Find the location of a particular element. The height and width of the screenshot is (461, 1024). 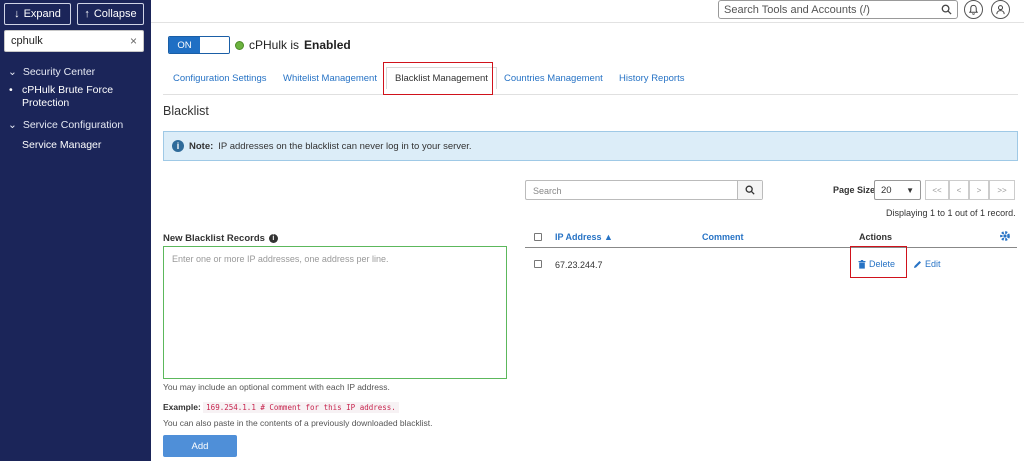

add-button: Add is located at coordinates (200, 446).